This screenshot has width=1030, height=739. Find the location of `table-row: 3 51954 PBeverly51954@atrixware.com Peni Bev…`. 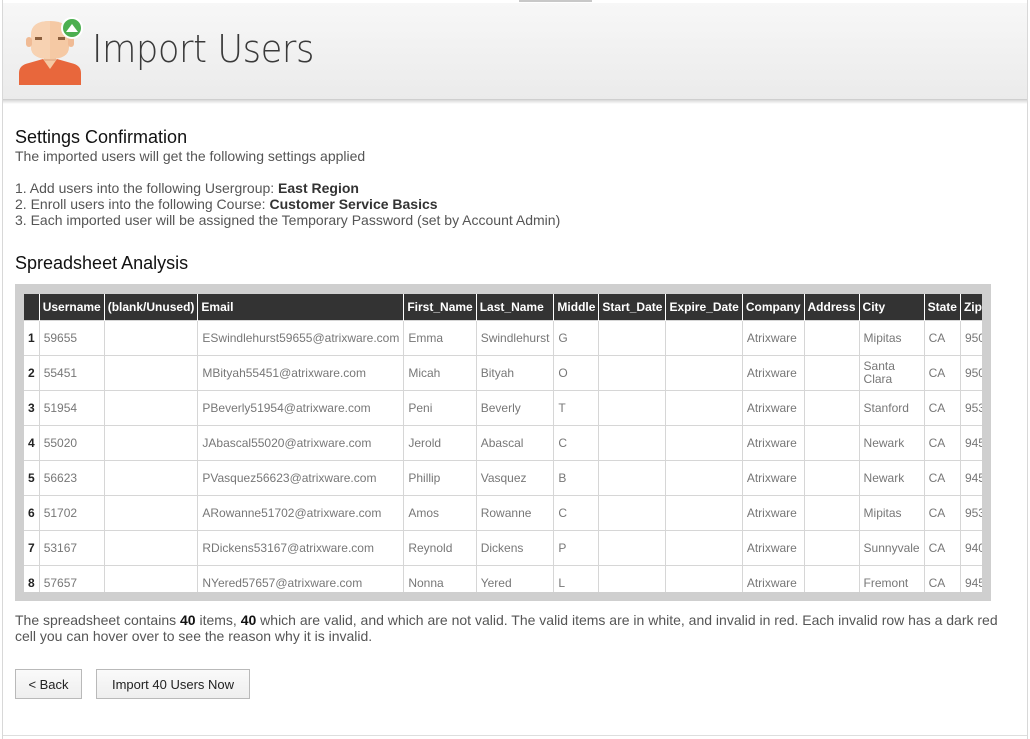

table-row: 3 51954 PBeverly51954@atrixware.com Peni Bev… is located at coordinates (503, 408).